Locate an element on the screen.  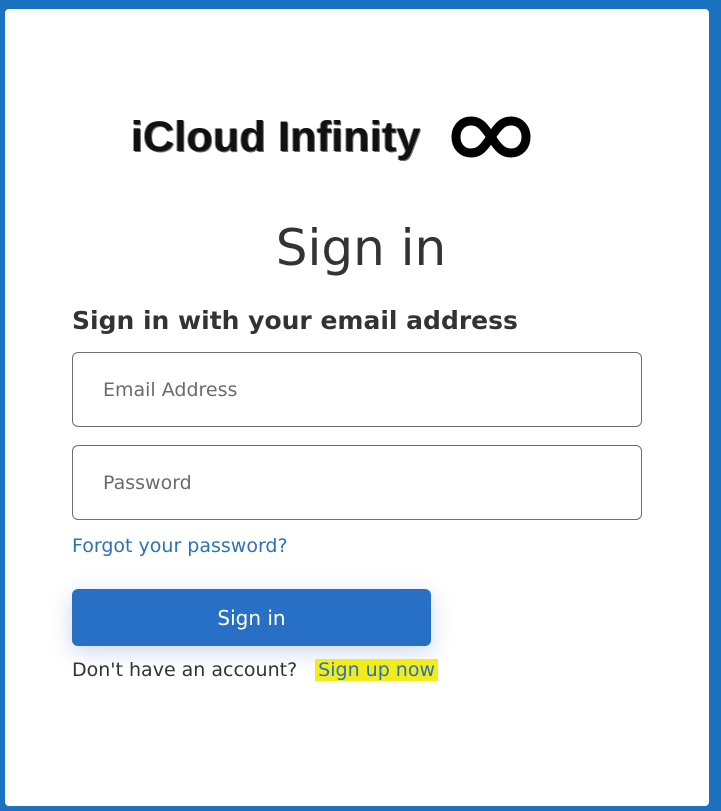
form-subtitle: Sign in with your email address is located at coordinates (295, 320).